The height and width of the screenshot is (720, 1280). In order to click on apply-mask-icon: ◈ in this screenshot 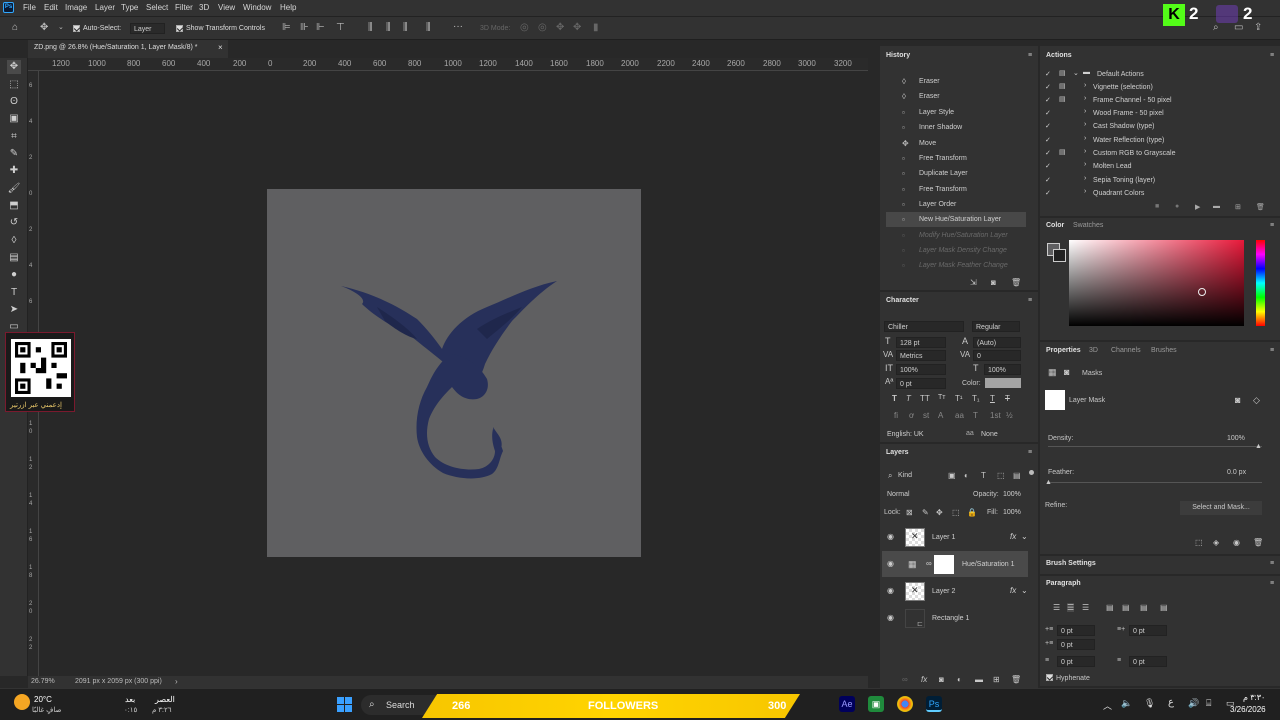, I will do `click(1216, 542)`.